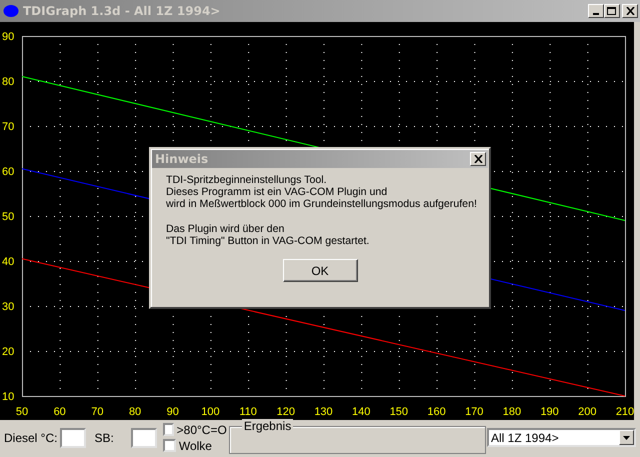 This screenshot has width=640, height=457. What do you see at coordinates (210, 412) in the screenshot?
I see `axis-label: 100` at bounding box center [210, 412].